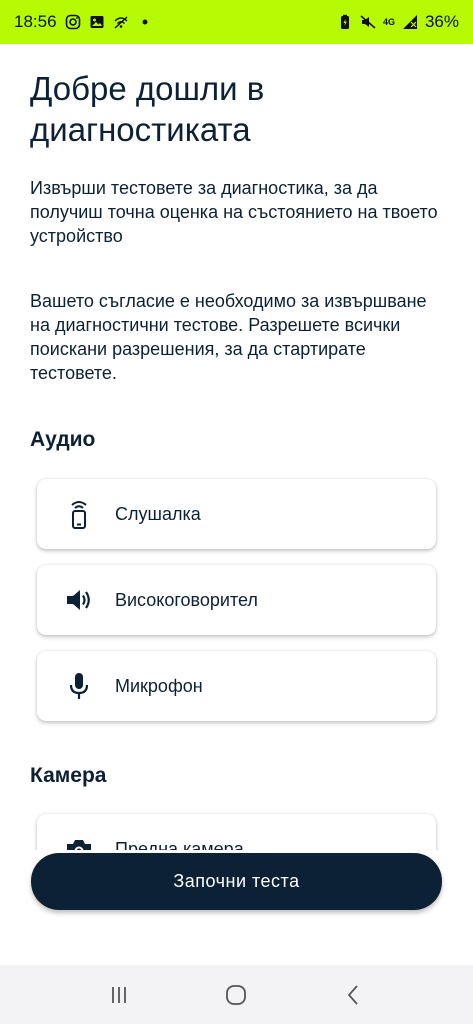  I want to click on test-item-label: Слушалка, so click(158, 513).